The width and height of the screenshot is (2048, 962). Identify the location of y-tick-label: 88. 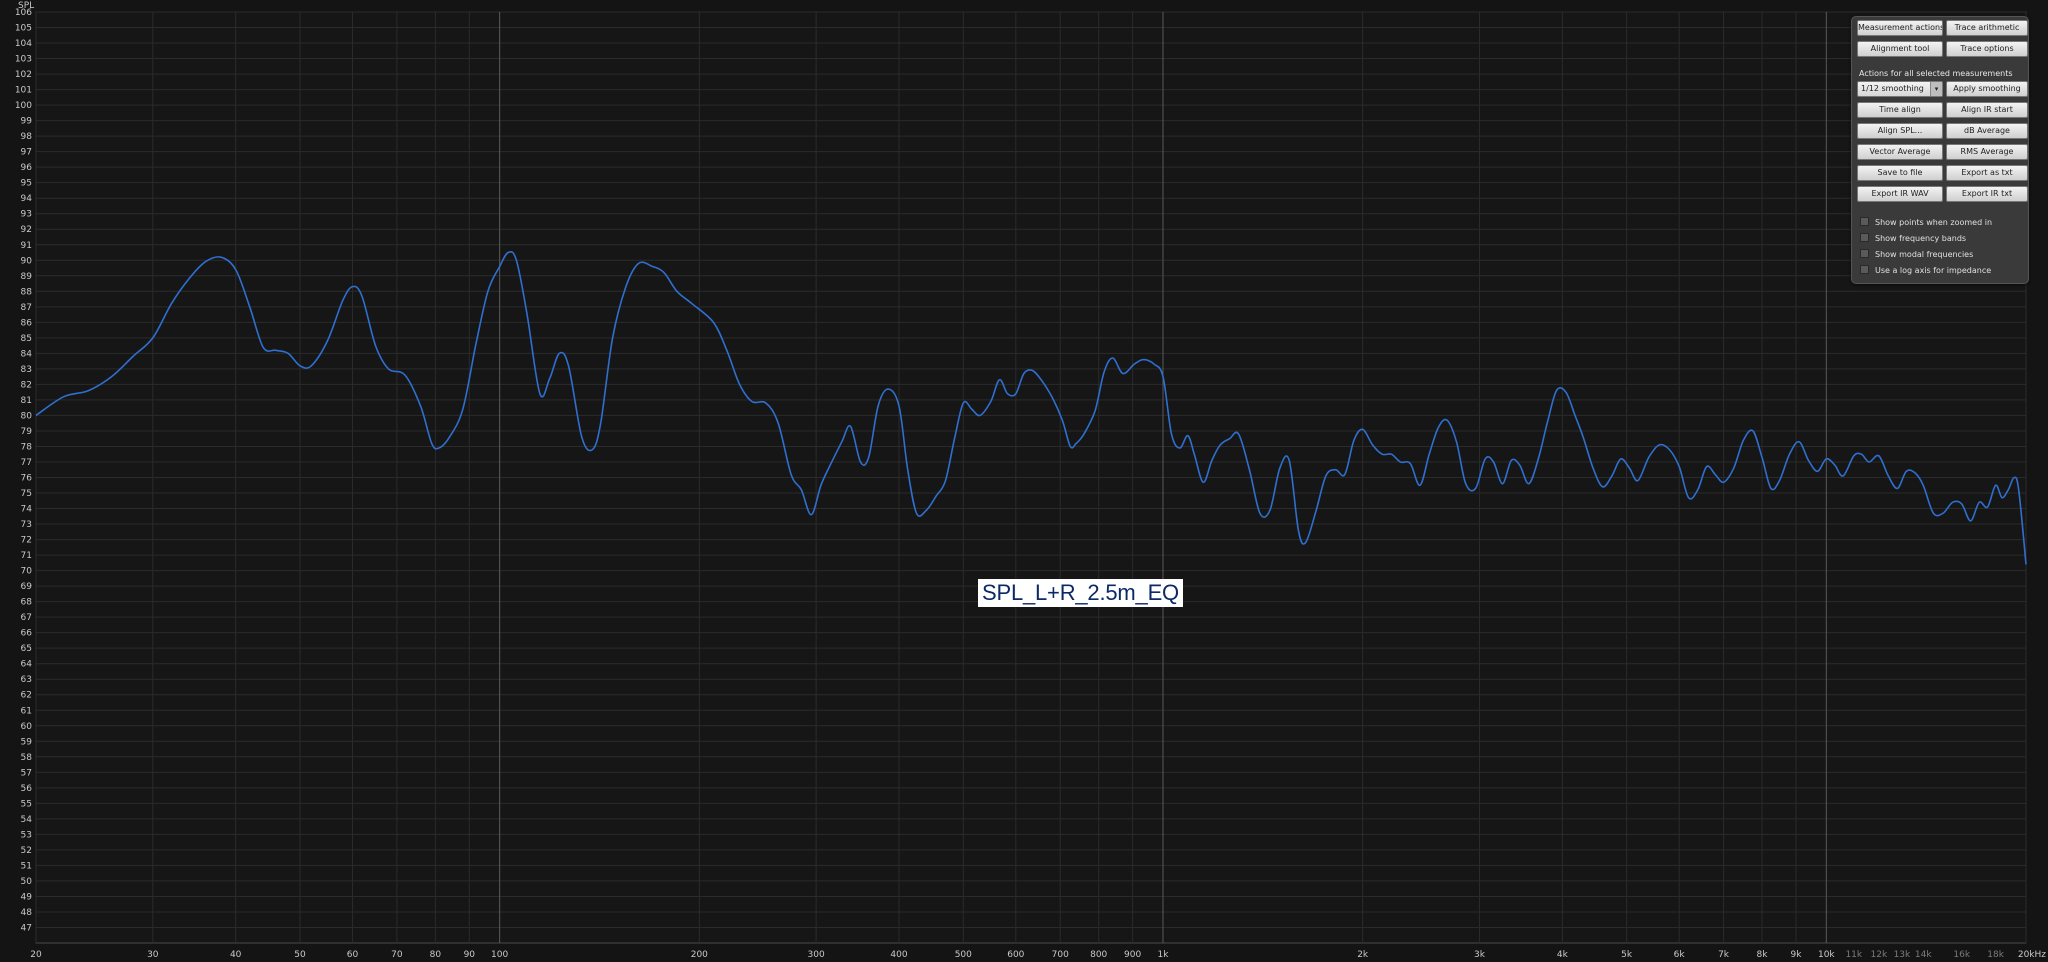
(27, 292).